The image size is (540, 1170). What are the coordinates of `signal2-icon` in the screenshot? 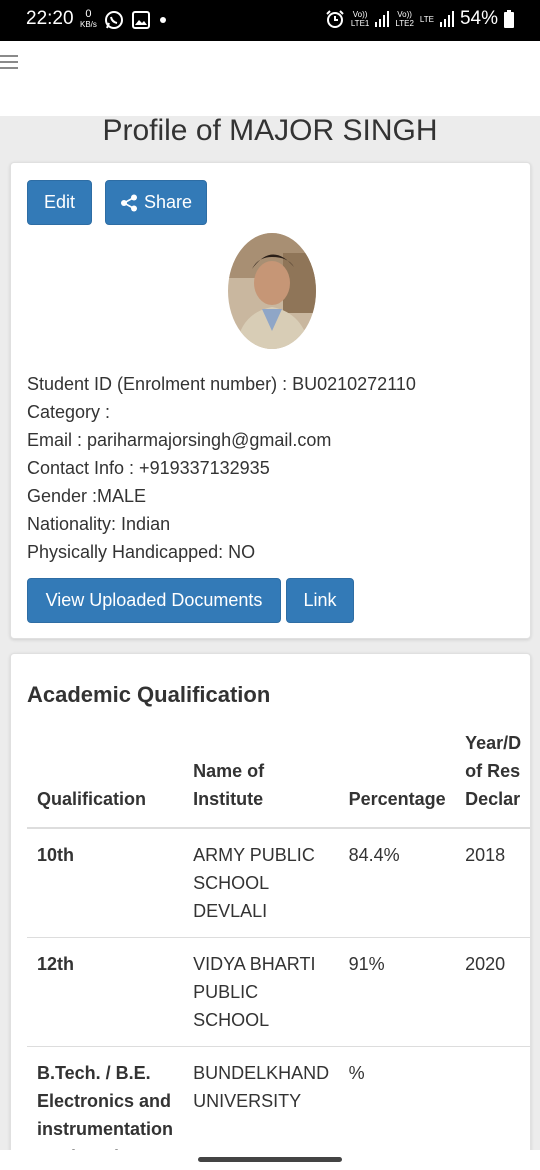 It's located at (446, 19).